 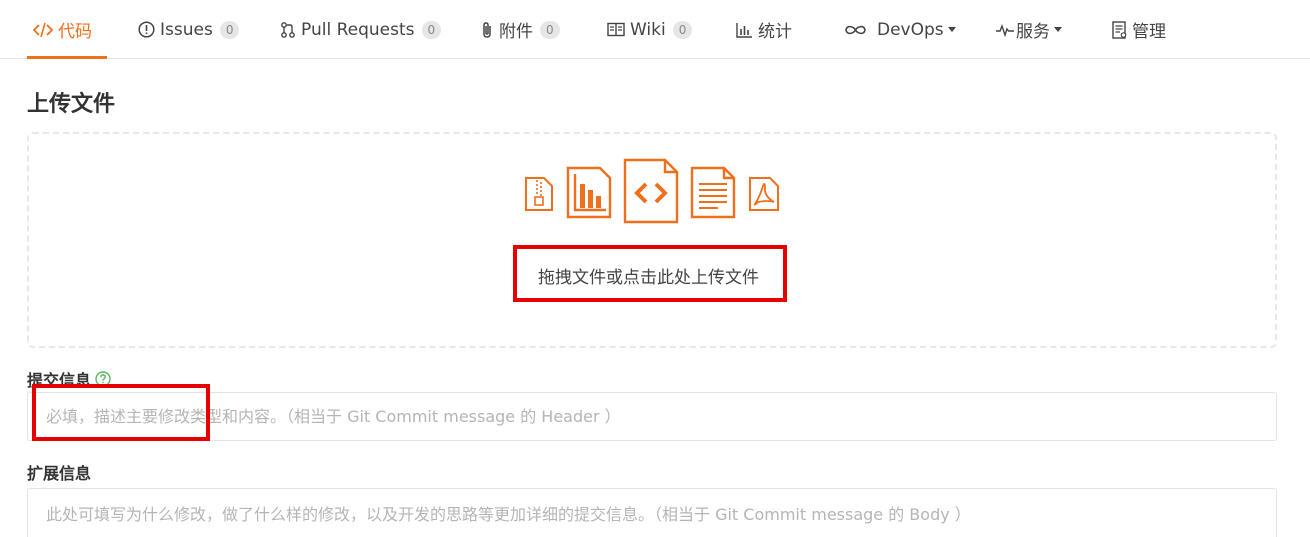 I want to click on tab-management-label: 管理, so click(x=1149, y=32).